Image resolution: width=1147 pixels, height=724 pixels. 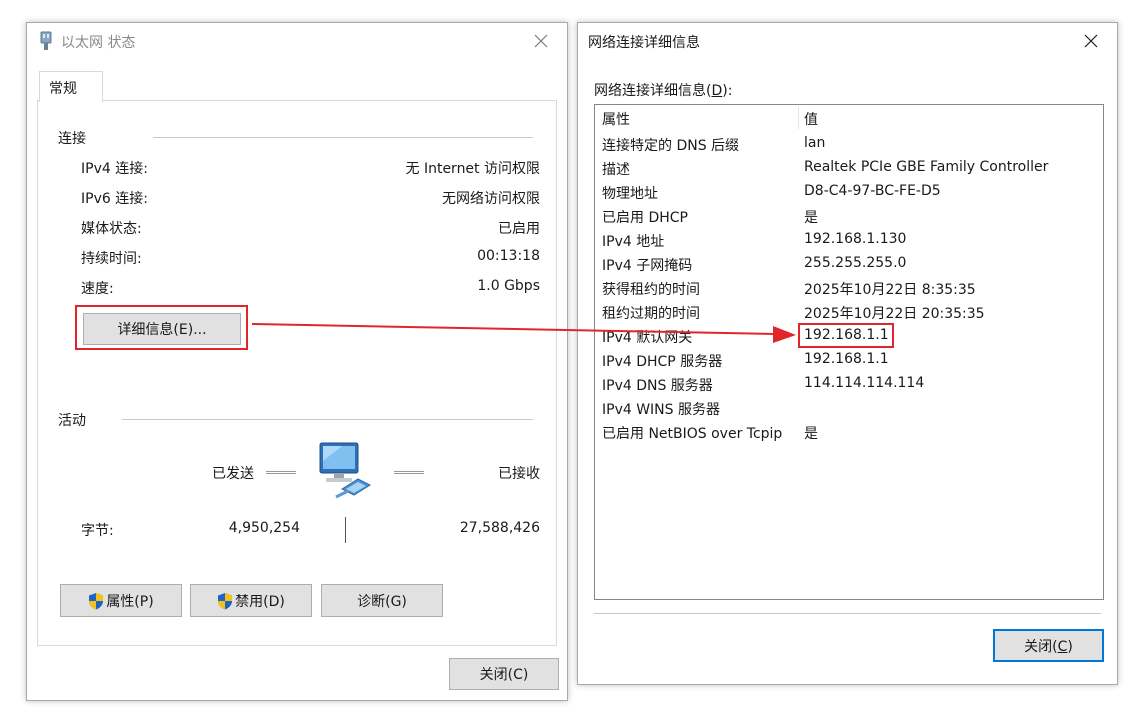 What do you see at coordinates (847, 41) in the screenshot?
I see `title-bar: 网络连接详细信息` at bounding box center [847, 41].